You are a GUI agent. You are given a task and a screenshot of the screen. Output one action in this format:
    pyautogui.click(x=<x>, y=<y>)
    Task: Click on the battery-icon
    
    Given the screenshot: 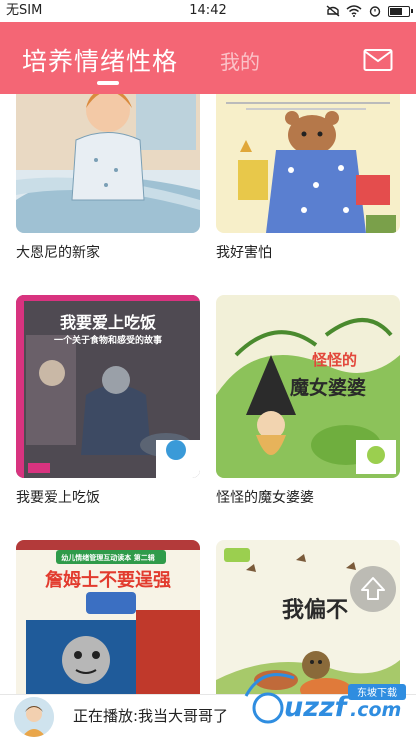 What is the action you would take?
    pyautogui.click(x=400, y=11)
    